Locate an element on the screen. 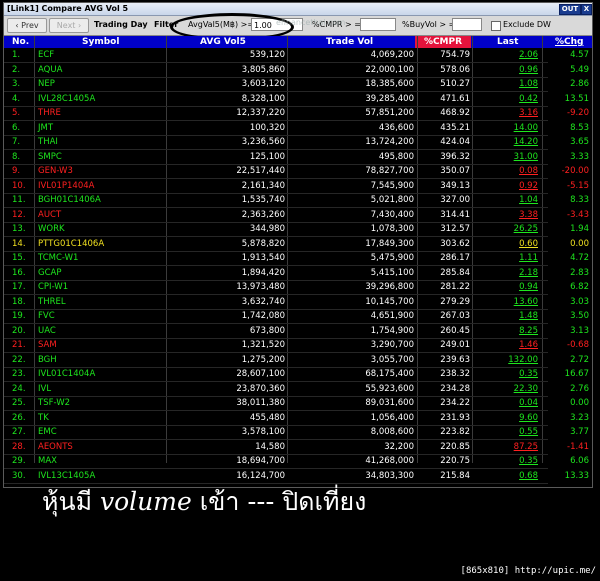  row-cmpr: 260.45 is located at coordinates (455, 330).